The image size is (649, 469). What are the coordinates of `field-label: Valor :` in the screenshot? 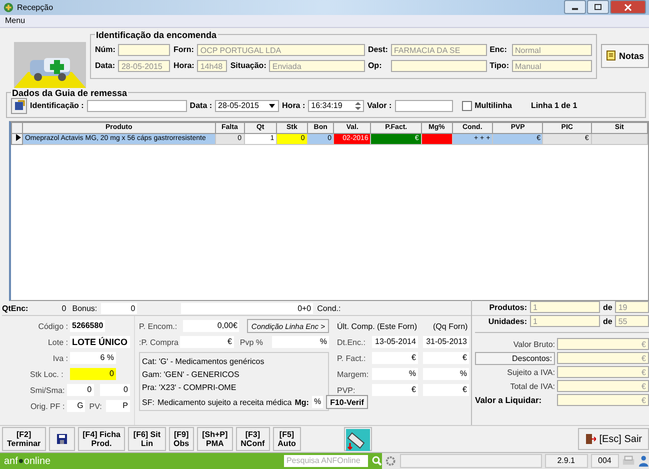 It's located at (379, 105).